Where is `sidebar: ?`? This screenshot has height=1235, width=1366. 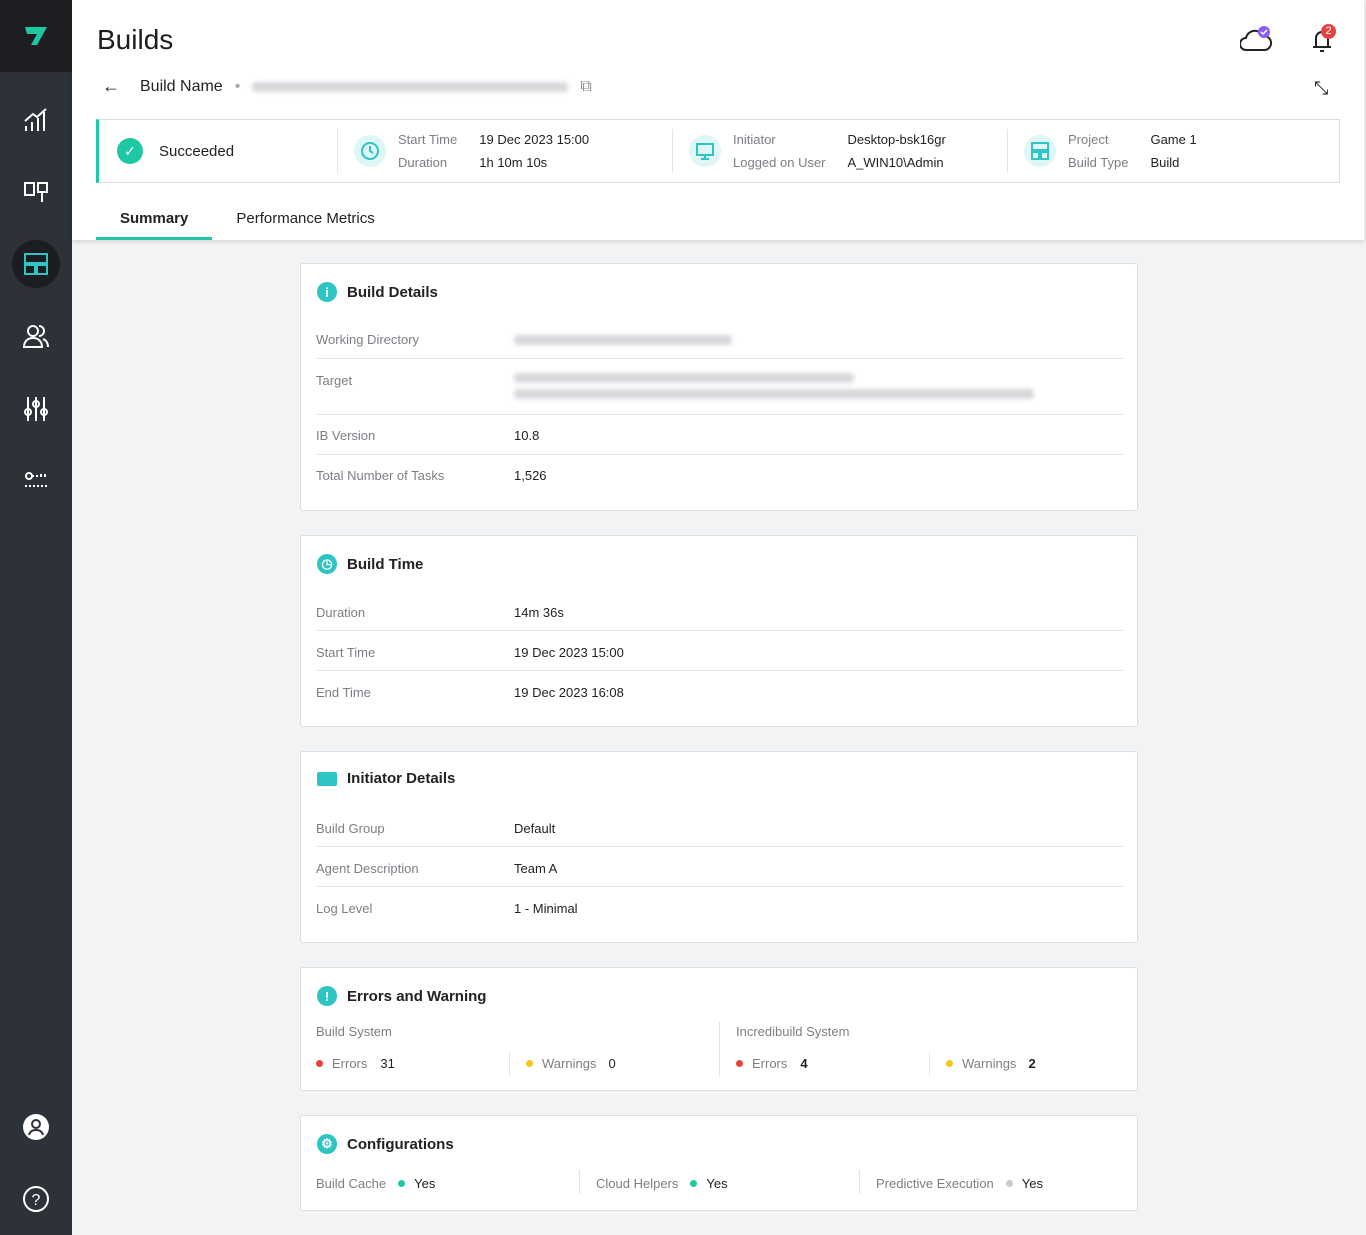
sidebar: ? is located at coordinates (36, 617).